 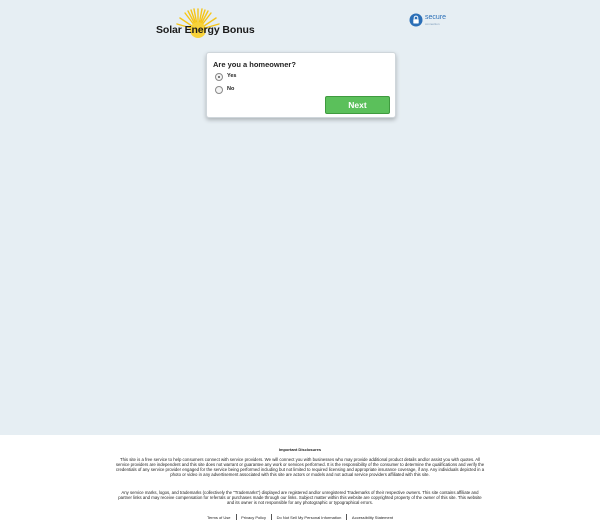 I want to click on do-not-sell-link: Do Not Sell My Personal Information, so click(x=309, y=517).